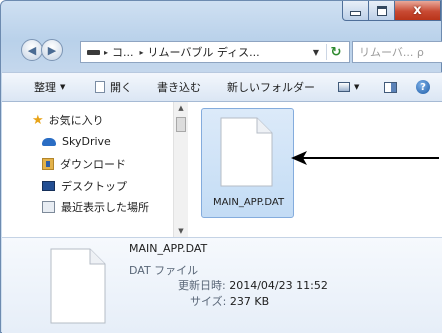  I want to click on sidebar-item-label: SkyDrive, so click(86, 141).